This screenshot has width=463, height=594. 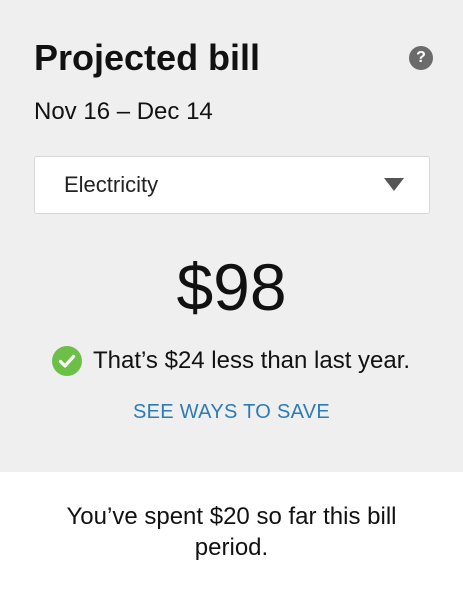 What do you see at coordinates (231, 412) in the screenshot?
I see `see-ways-to-save-link: SEE WAYS TO SAVE` at bounding box center [231, 412].